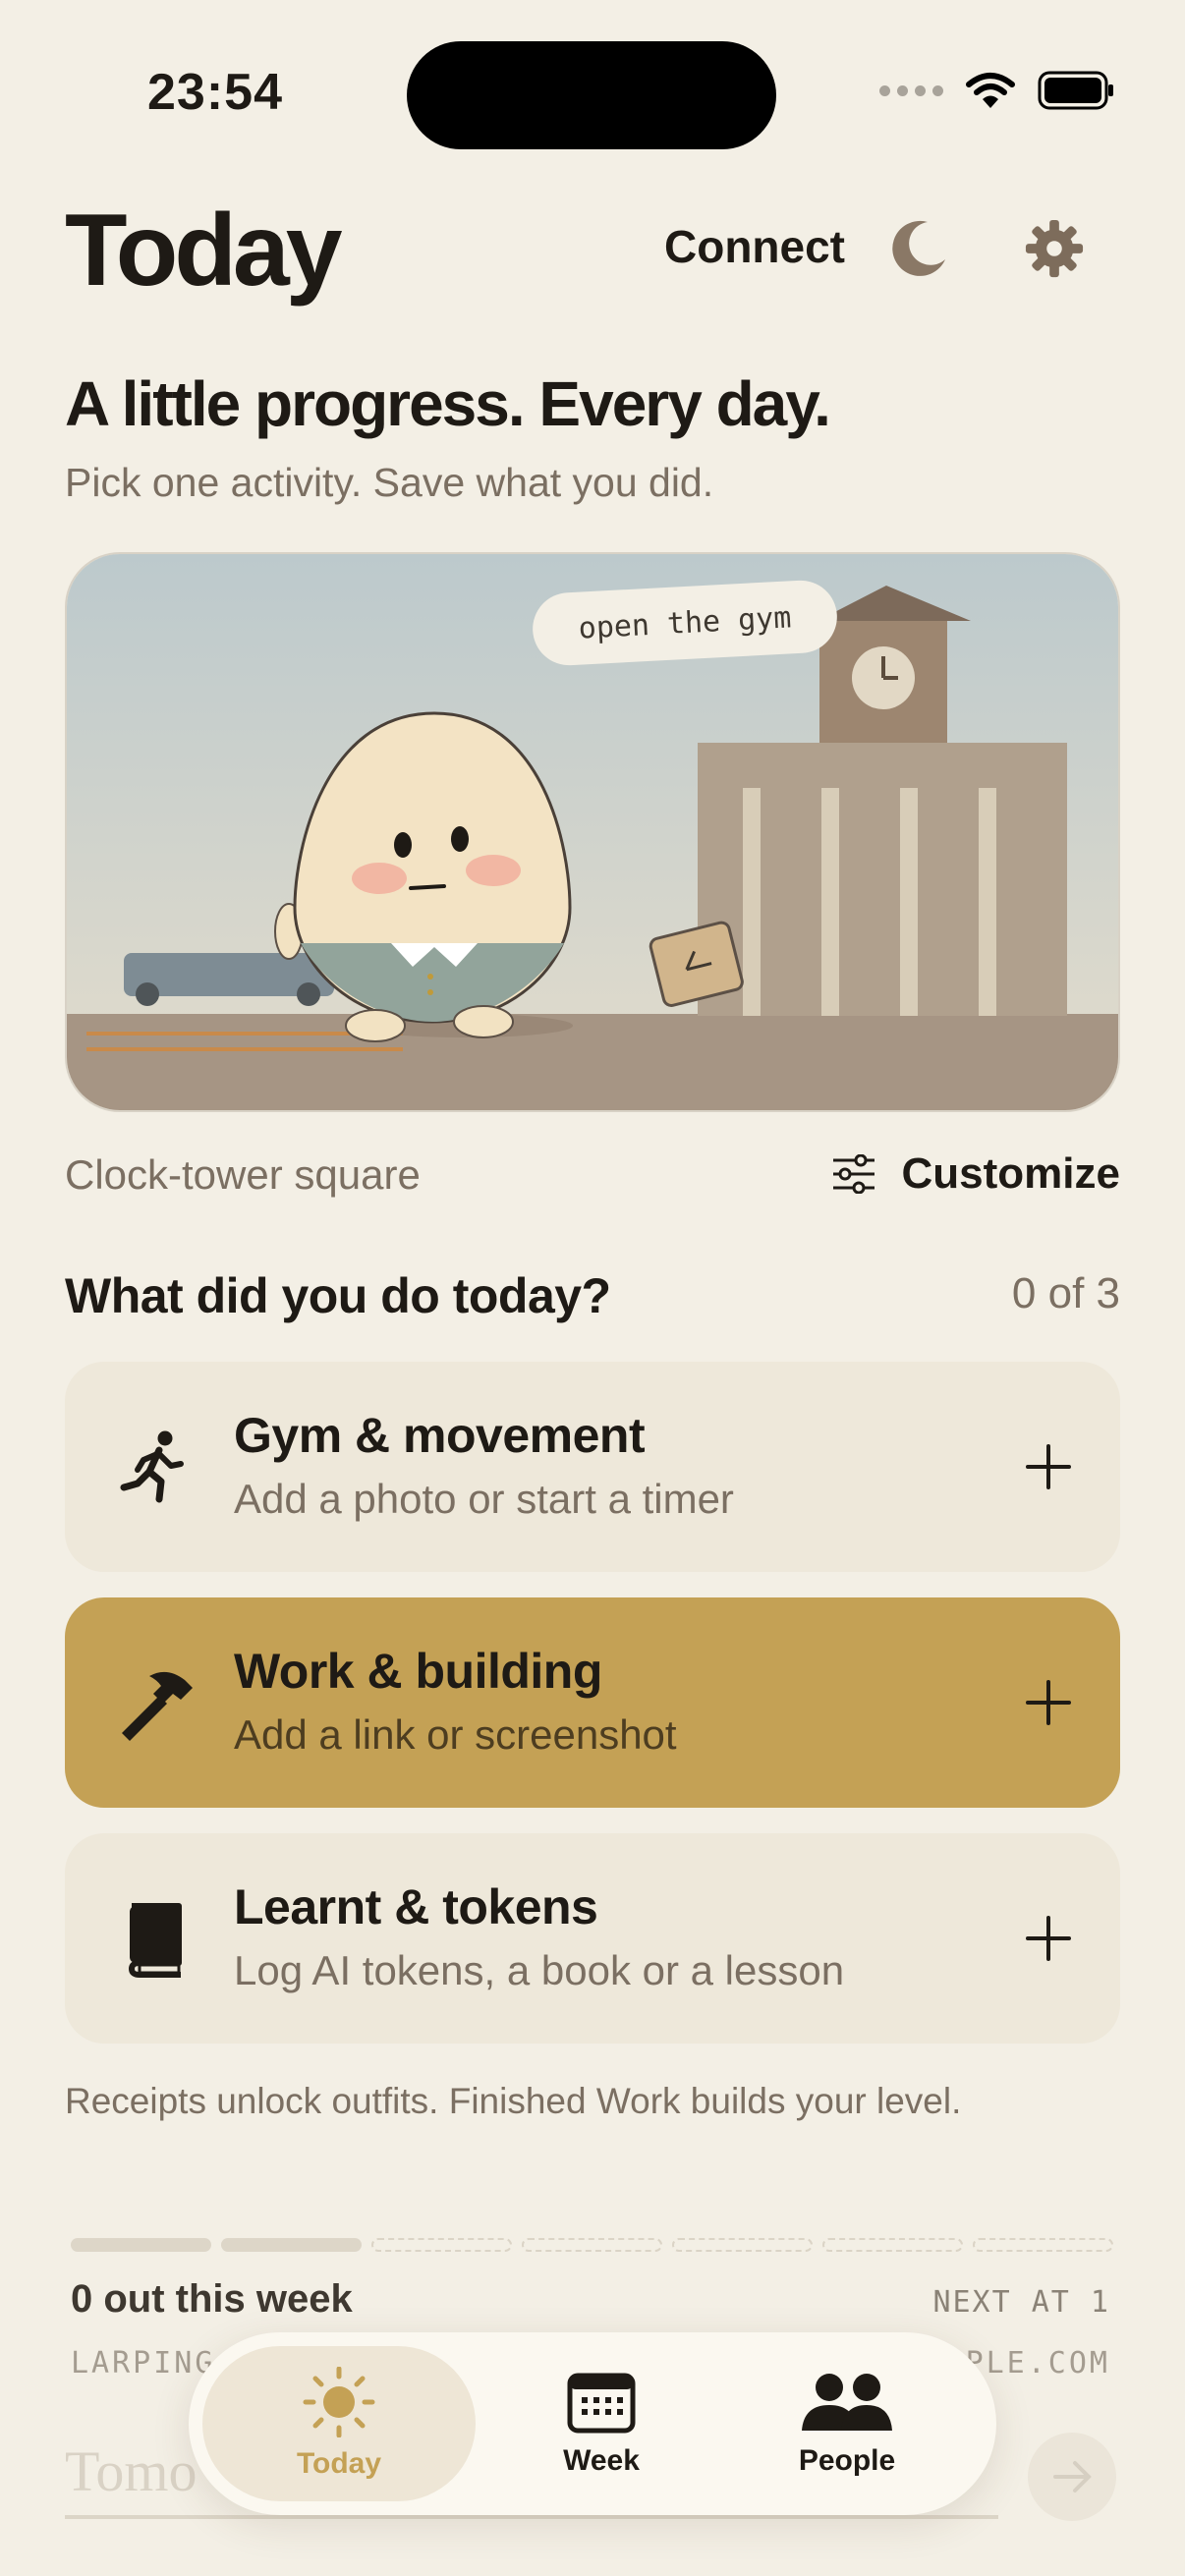 The height and width of the screenshot is (2576, 1185). I want to click on larping-url: PLE.COM, so click(1038, 2363).